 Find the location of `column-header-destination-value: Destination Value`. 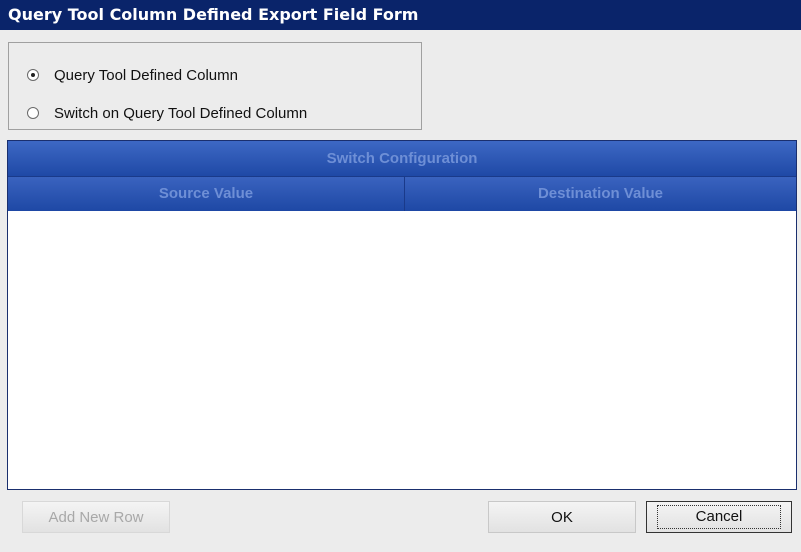

column-header-destination-value: Destination Value is located at coordinates (600, 194).